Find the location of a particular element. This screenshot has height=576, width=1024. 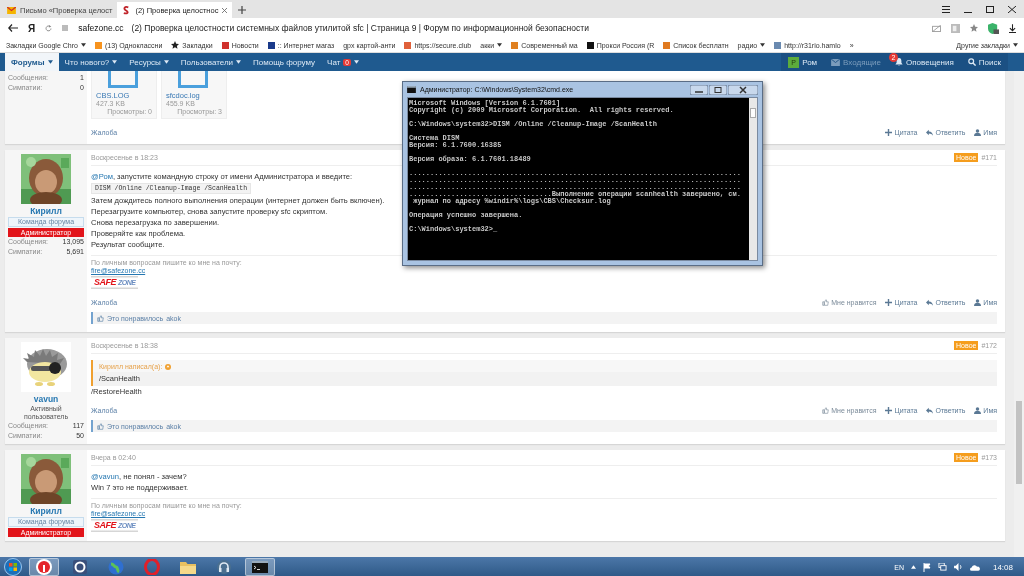

nav-tab: Что нового? is located at coordinates (91, 62).